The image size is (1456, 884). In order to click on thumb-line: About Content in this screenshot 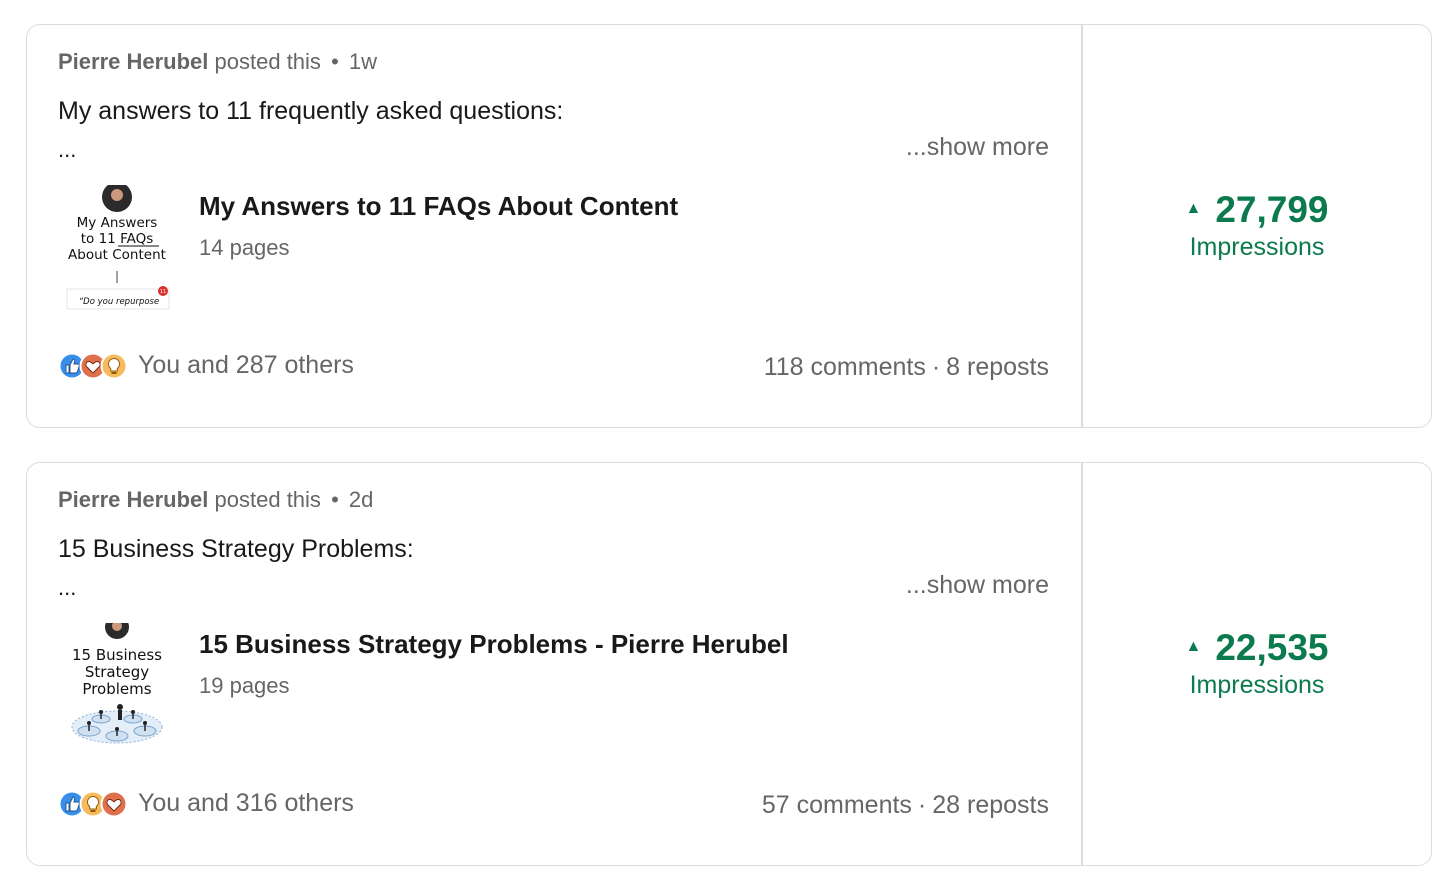, I will do `click(117, 255)`.